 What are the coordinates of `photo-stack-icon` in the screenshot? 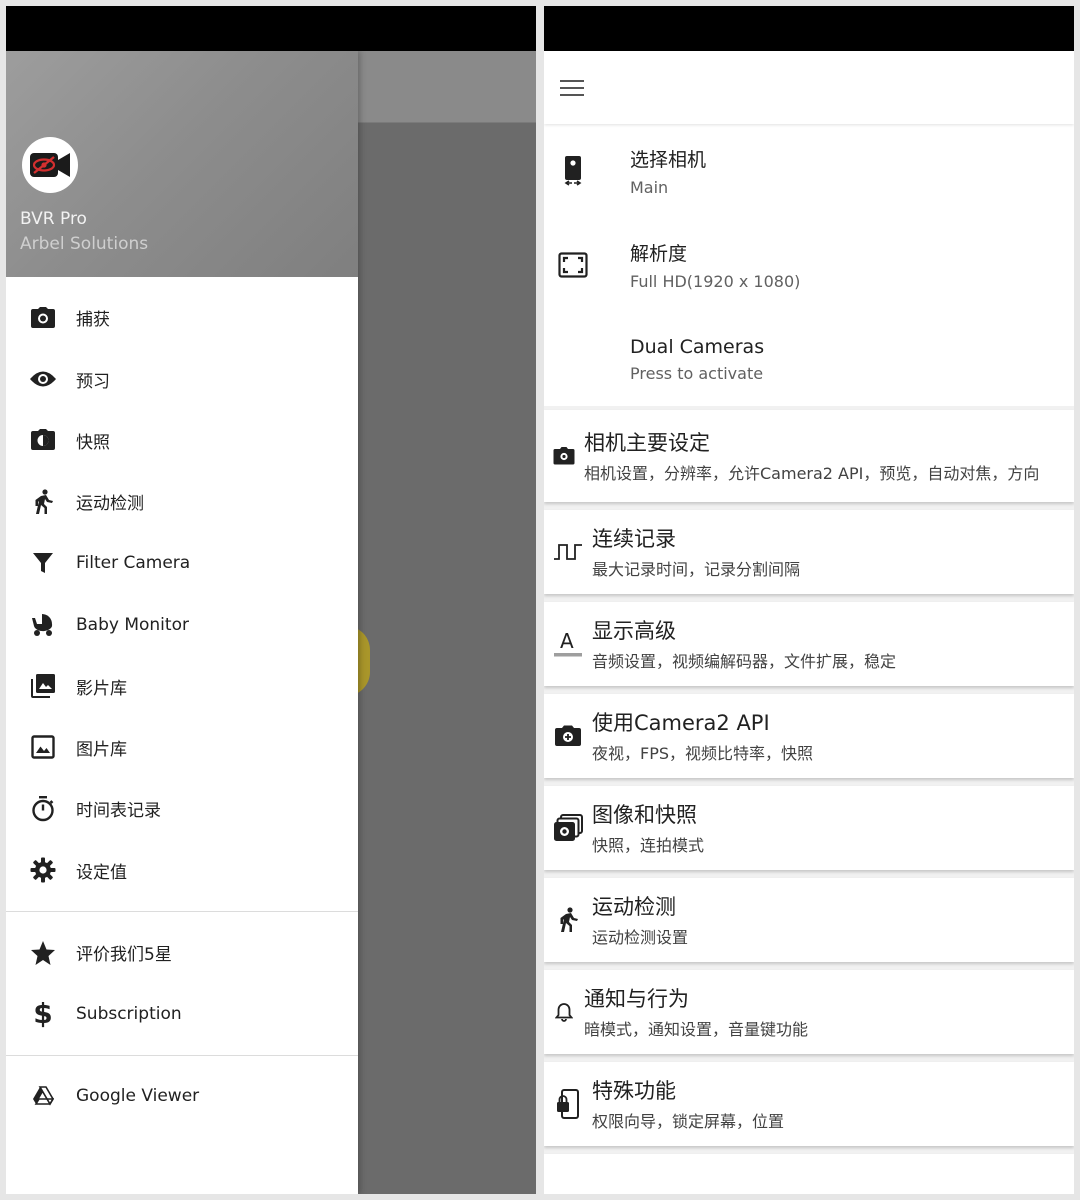 It's located at (568, 828).